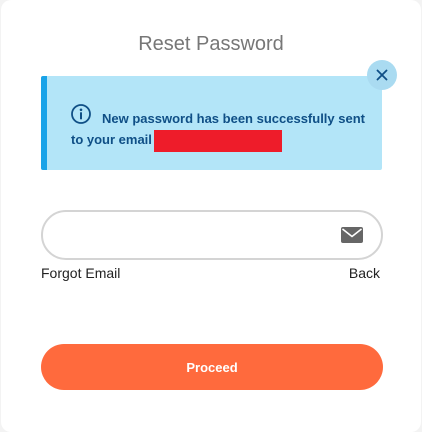 The image size is (422, 432). I want to click on proceed-button: Proceed, so click(212, 367).